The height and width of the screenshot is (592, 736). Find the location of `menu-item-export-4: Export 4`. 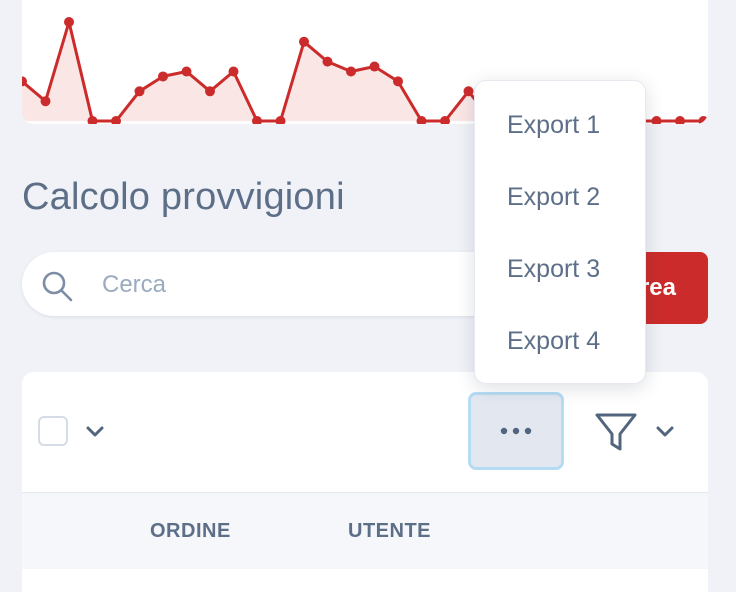

menu-item-export-4: Export 4 is located at coordinates (560, 341).